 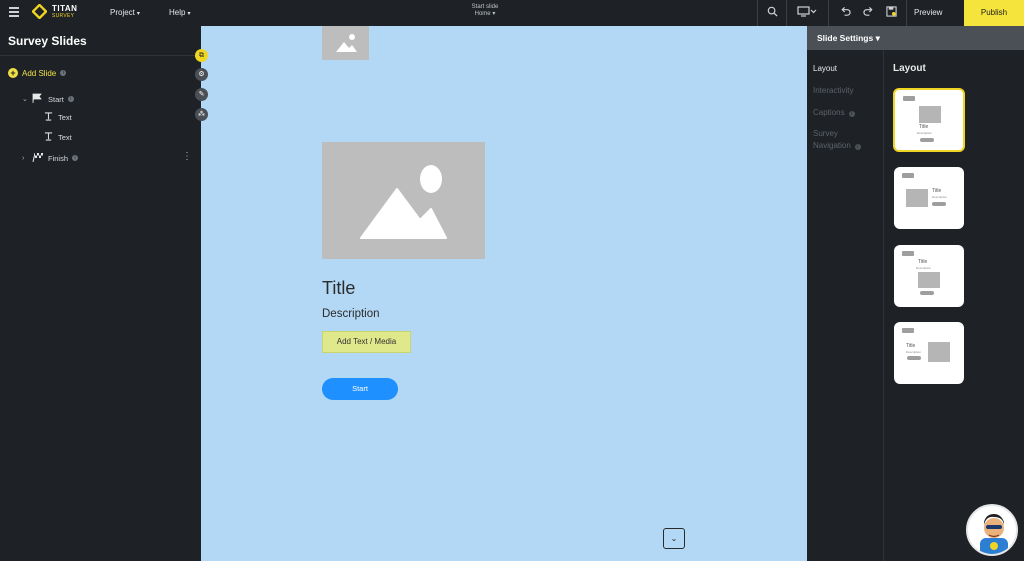 I want to click on add-slide-button: + Add Slide i, so click(x=37, y=73).